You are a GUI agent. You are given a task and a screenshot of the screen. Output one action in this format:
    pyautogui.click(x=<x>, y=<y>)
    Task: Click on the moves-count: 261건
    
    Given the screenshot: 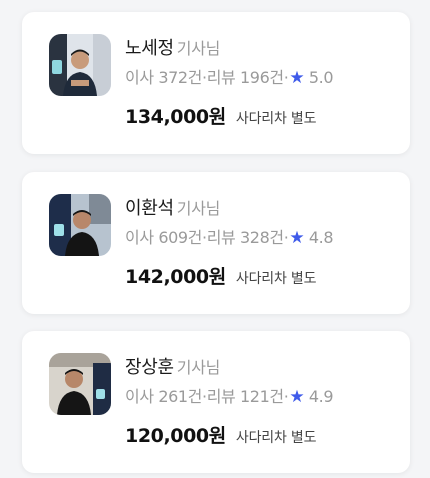 What is the action you would take?
    pyautogui.click(x=180, y=396)
    